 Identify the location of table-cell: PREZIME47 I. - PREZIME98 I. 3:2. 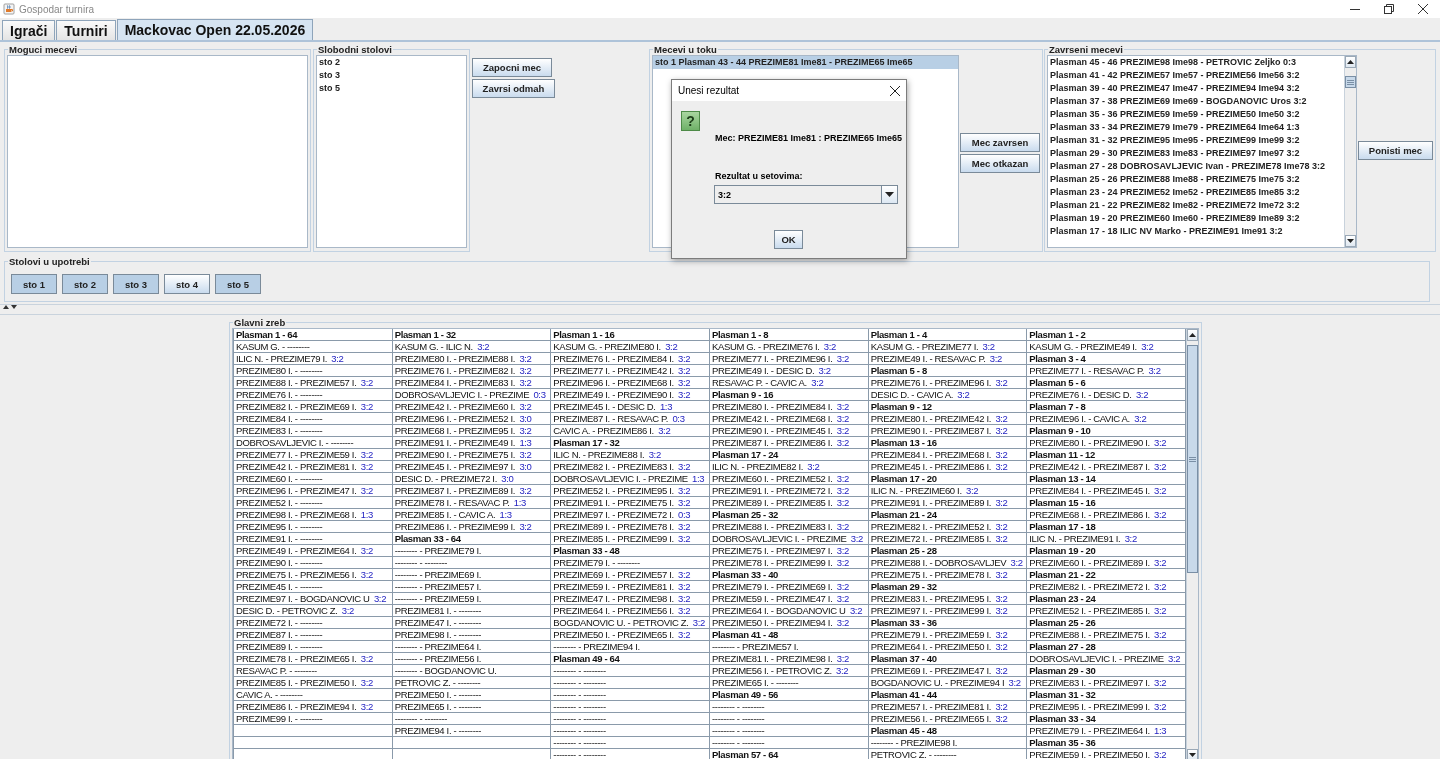
(630, 599).